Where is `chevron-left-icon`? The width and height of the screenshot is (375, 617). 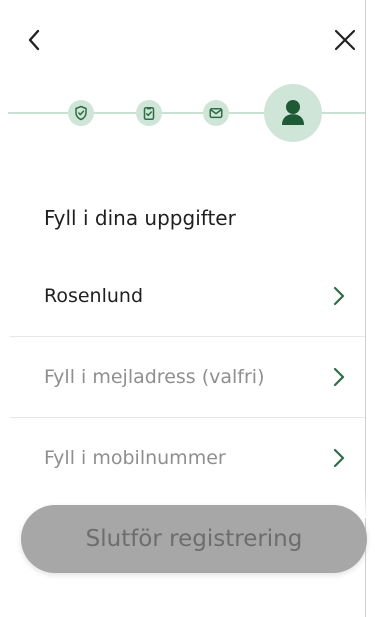 chevron-left-icon is located at coordinates (34, 40).